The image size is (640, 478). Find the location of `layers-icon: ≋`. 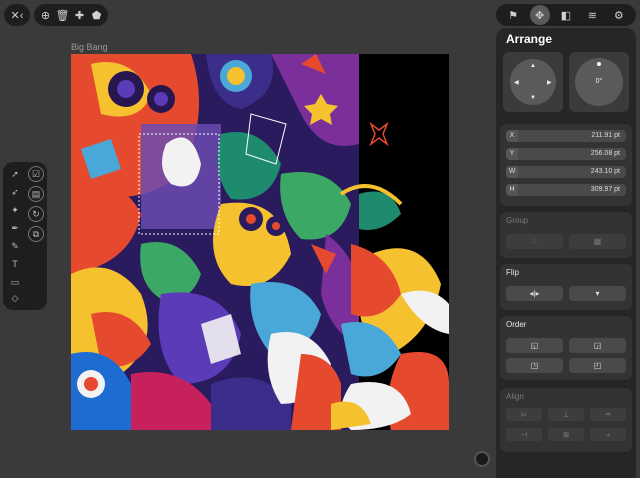

layers-icon: ≋ is located at coordinates (592, 15).